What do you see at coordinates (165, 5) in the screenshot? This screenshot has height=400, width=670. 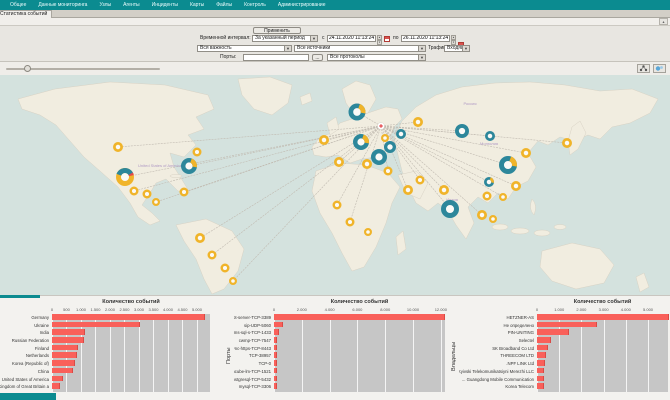 I see `menu-item: Инциденты` at bounding box center [165, 5].